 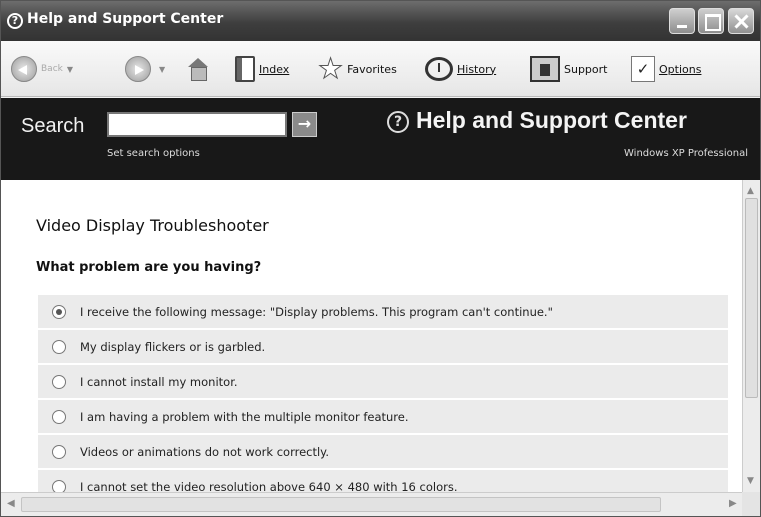 I want to click on question-heading: What problem are you having?, so click(x=149, y=267).